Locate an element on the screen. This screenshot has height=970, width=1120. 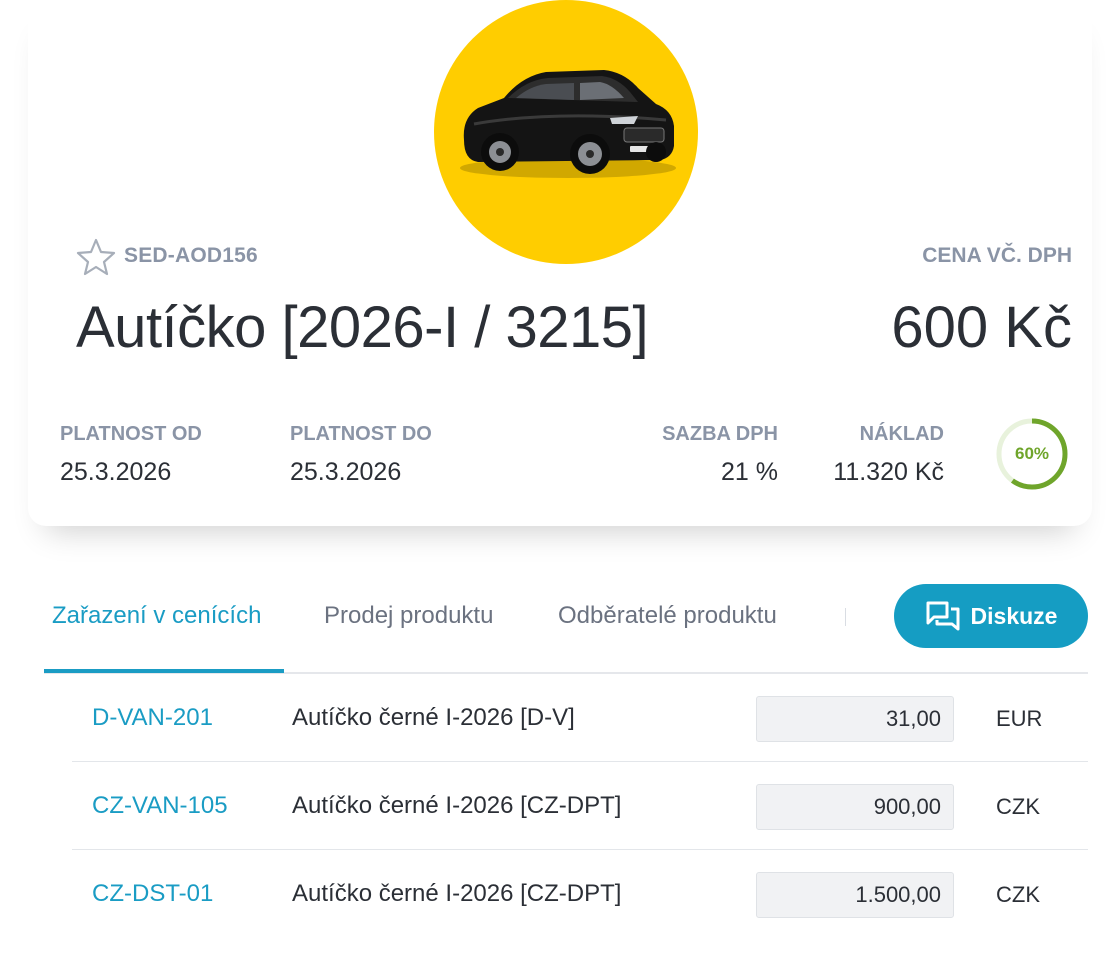
vat-label: SAZBA DPH is located at coordinates (720, 434).